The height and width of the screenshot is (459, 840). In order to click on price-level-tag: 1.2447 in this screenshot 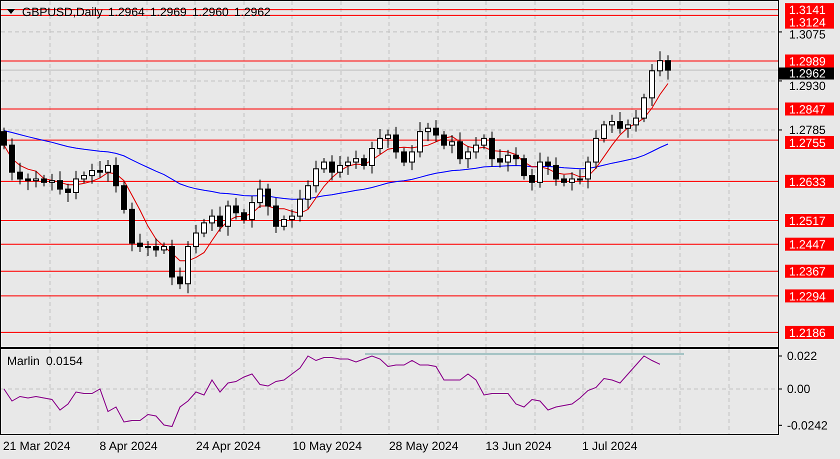, I will do `click(809, 245)`.